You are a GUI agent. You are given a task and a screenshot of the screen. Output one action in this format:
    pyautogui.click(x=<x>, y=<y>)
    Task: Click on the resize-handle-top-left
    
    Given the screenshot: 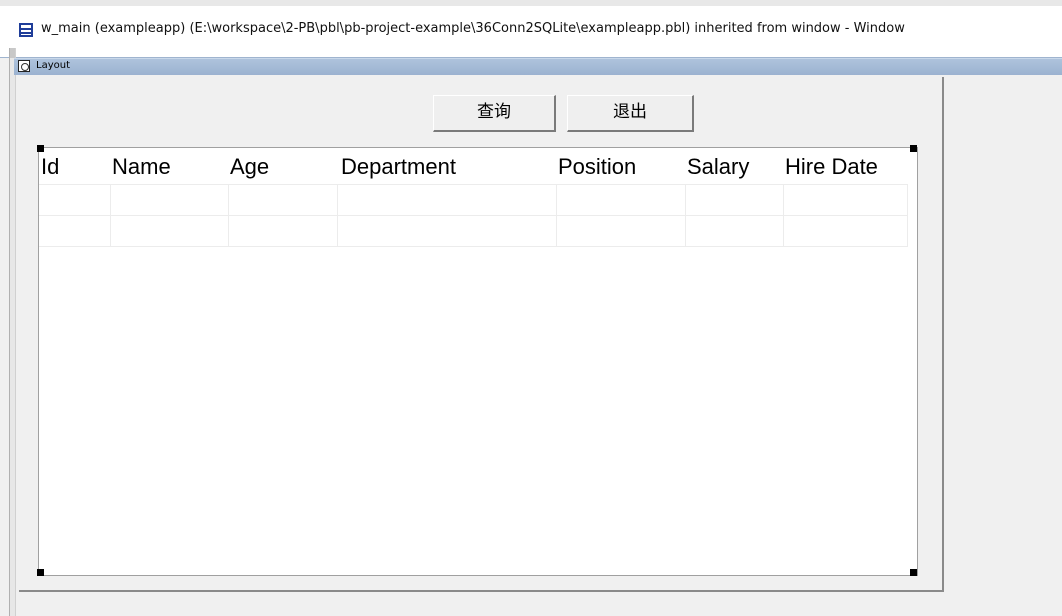 What is the action you would take?
    pyautogui.click(x=40, y=148)
    